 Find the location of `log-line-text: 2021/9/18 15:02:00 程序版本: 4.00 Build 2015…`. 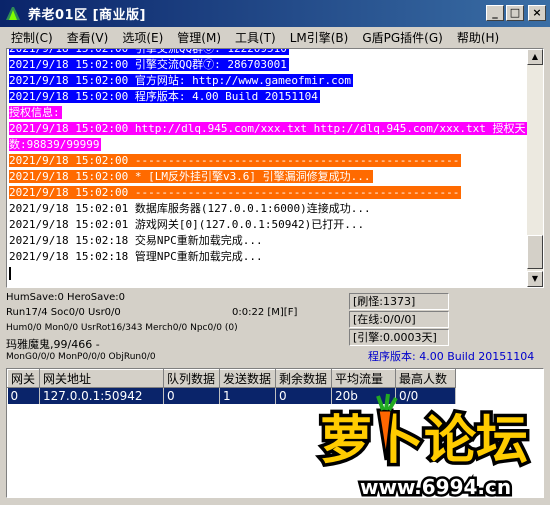

log-line-text: 2021/9/18 15:02:00 程序版本: 4.00 Build 2015… is located at coordinates (164, 96).